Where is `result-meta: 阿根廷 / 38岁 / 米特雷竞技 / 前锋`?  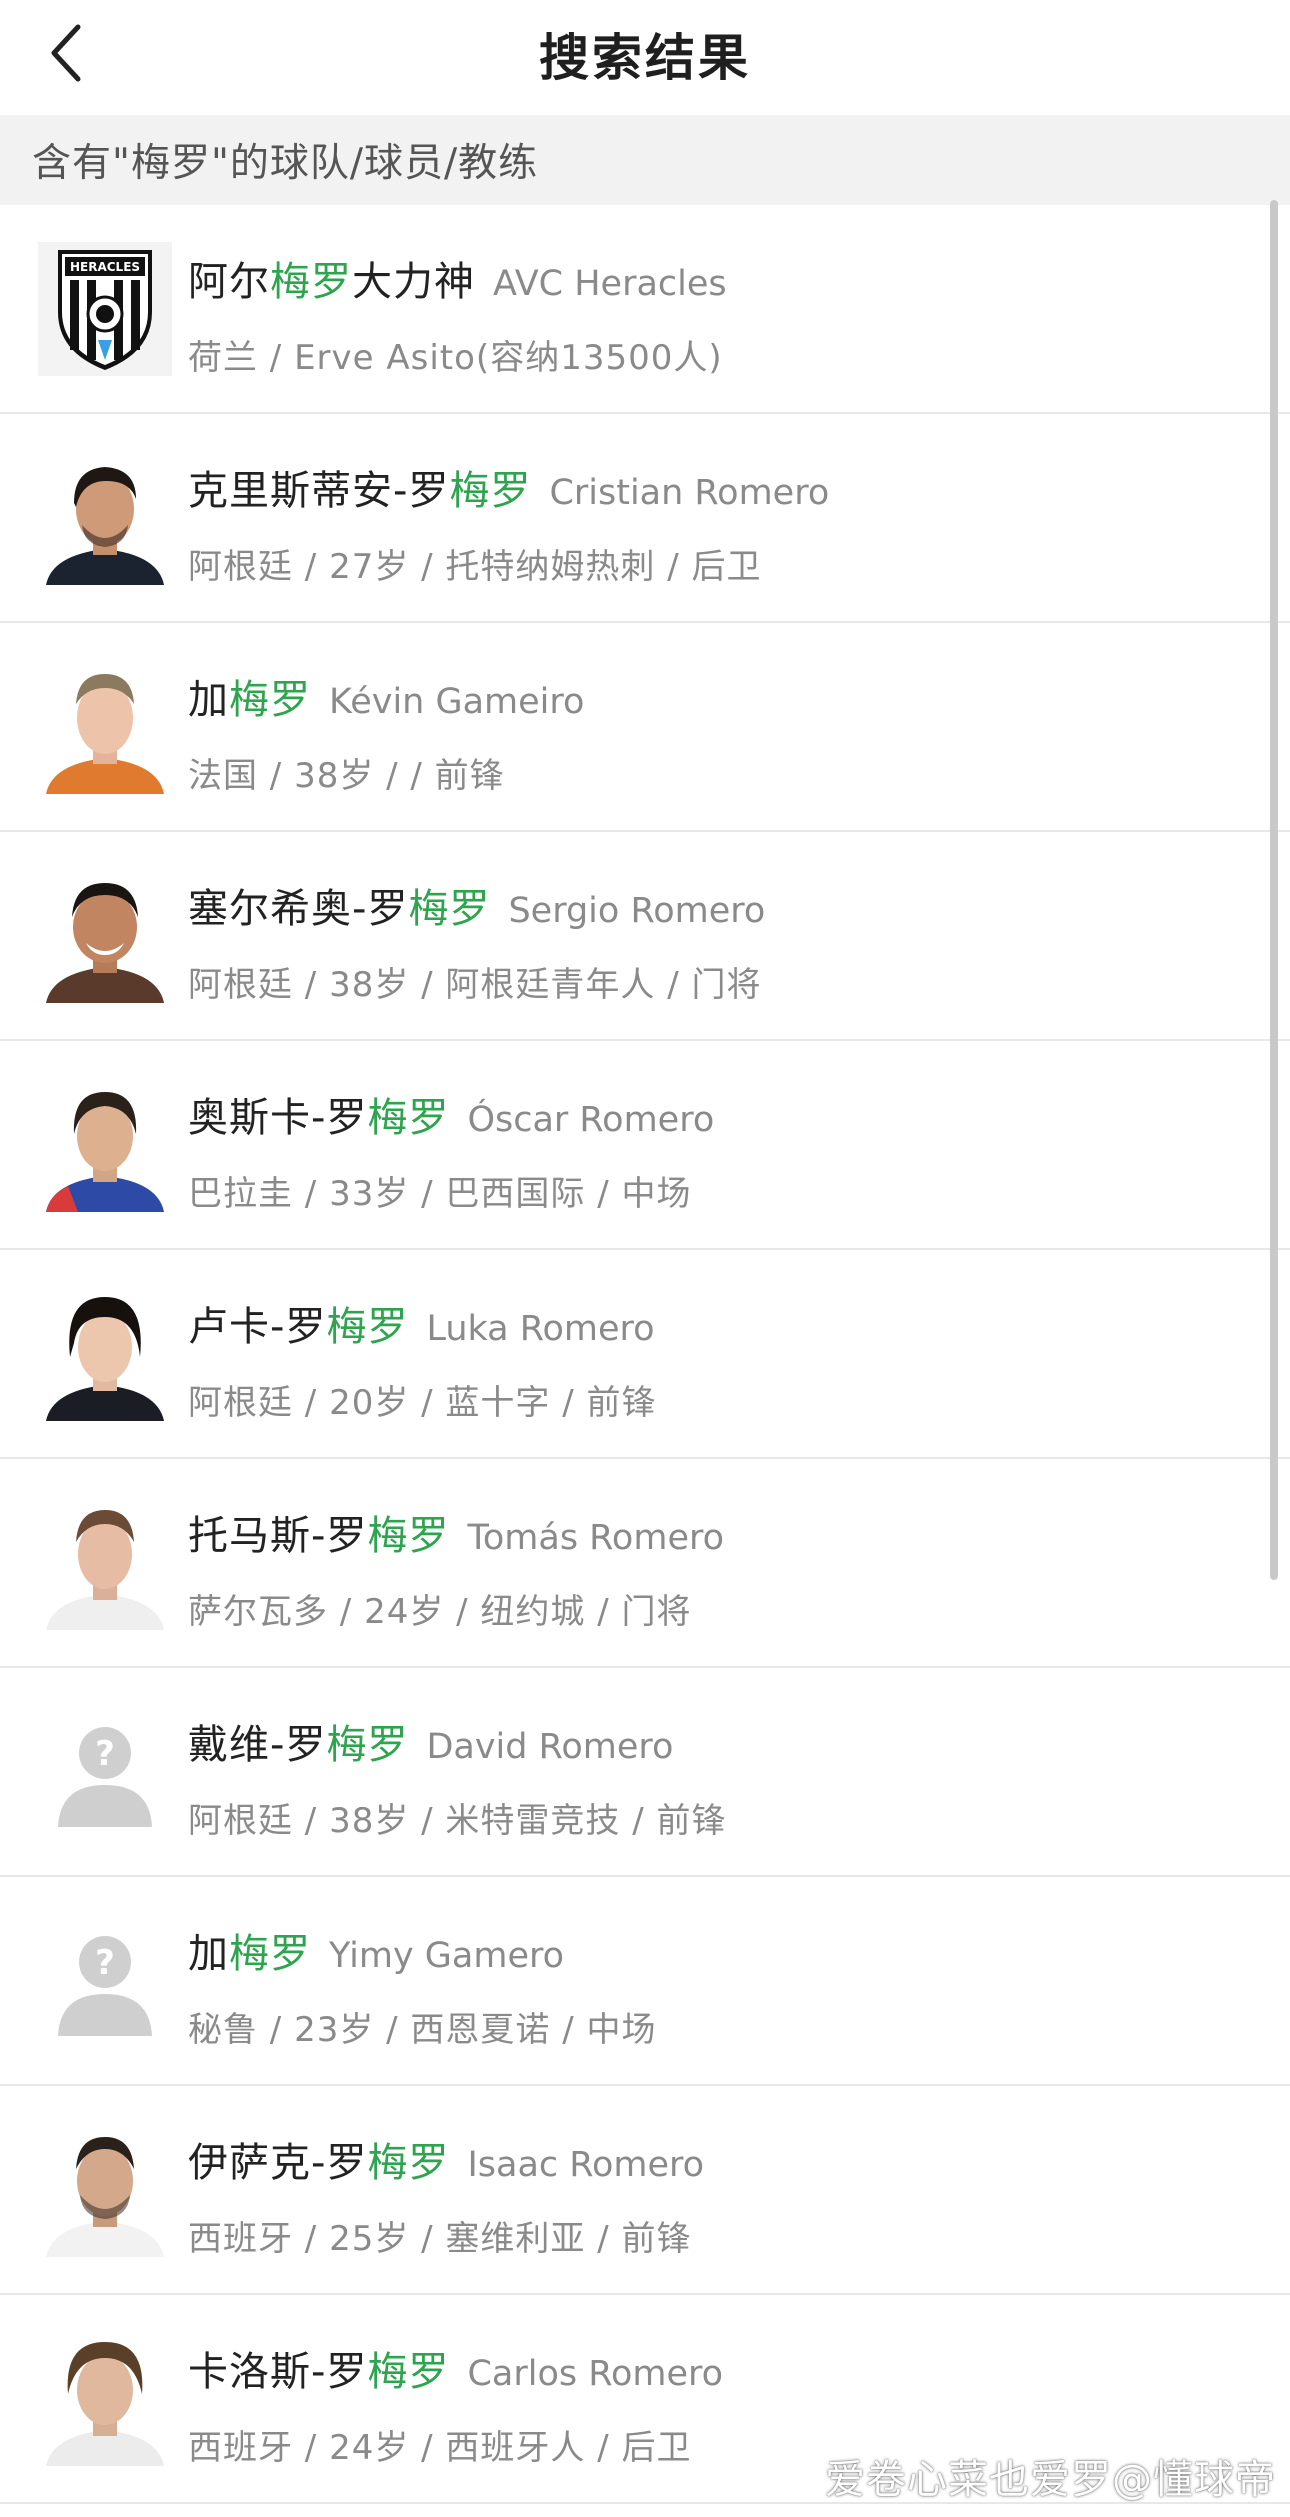
result-meta: 阿根廷 / 38岁 / 米特雷竞技 / 前锋 is located at coordinates (457, 1821).